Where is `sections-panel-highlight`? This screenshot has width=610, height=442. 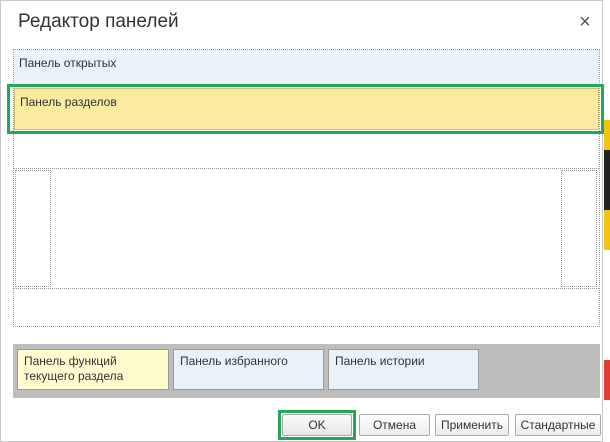 sections-panel-highlight is located at coordinates (305, 109).